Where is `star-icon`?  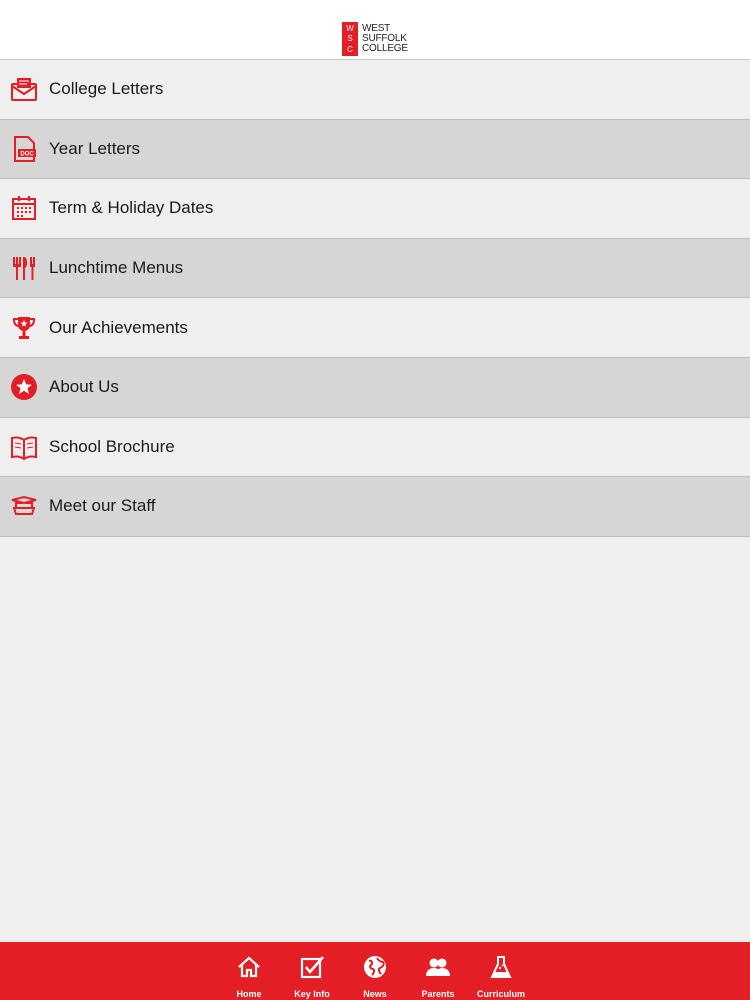
star-icon is located at coordinates (24, 387).